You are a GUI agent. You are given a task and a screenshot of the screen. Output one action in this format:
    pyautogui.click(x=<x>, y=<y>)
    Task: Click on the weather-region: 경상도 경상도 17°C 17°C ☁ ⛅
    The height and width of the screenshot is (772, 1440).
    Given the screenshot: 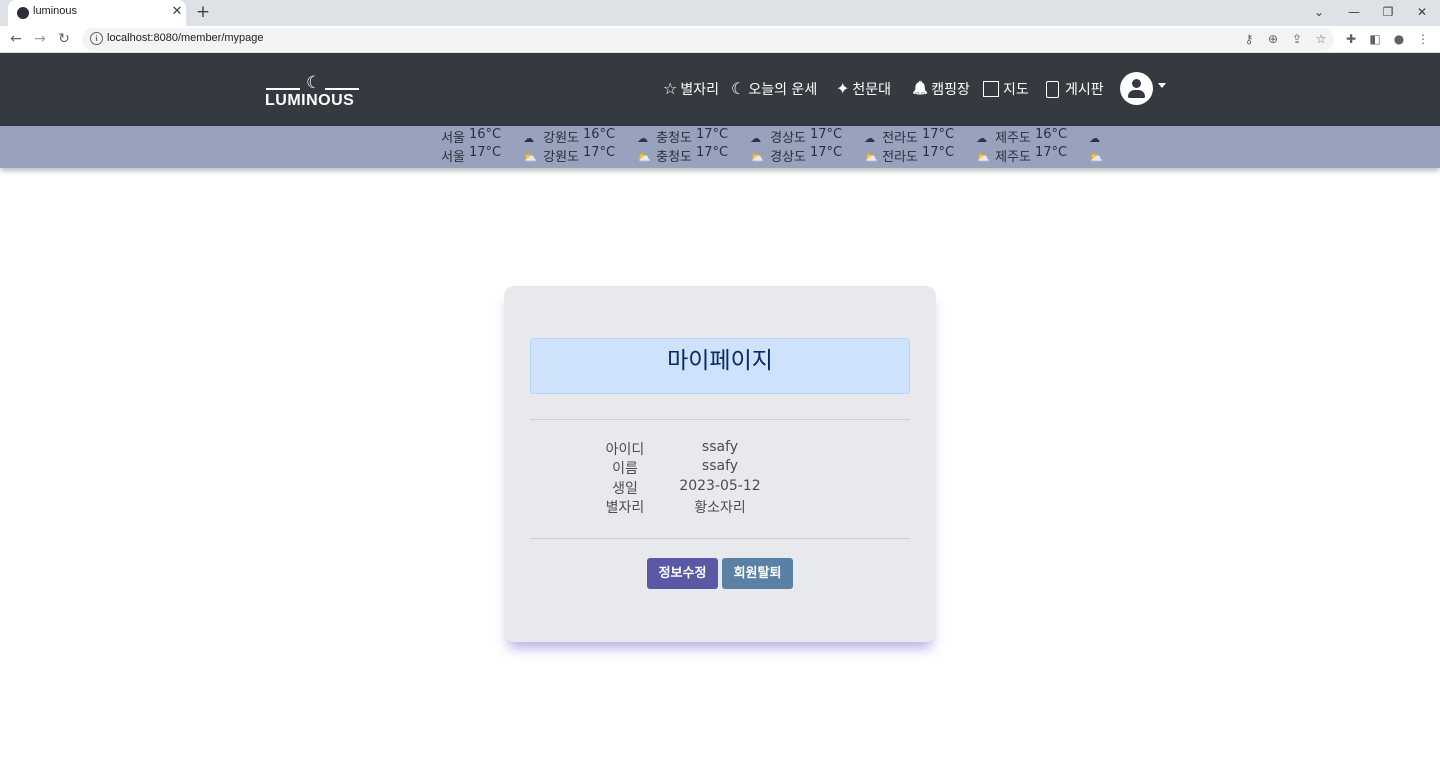 What is the action you would take?
    pyautogui.click(x=821, y=146)
    